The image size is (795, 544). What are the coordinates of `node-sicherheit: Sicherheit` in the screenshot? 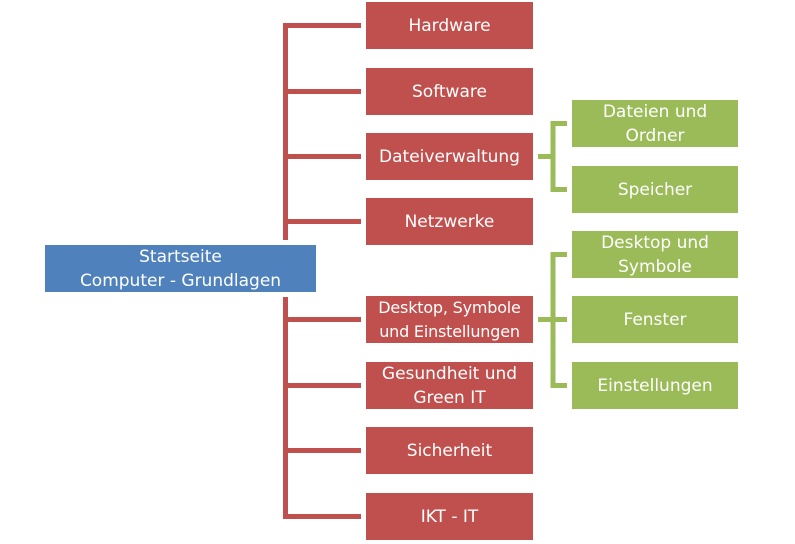 It's located at (449, 450).